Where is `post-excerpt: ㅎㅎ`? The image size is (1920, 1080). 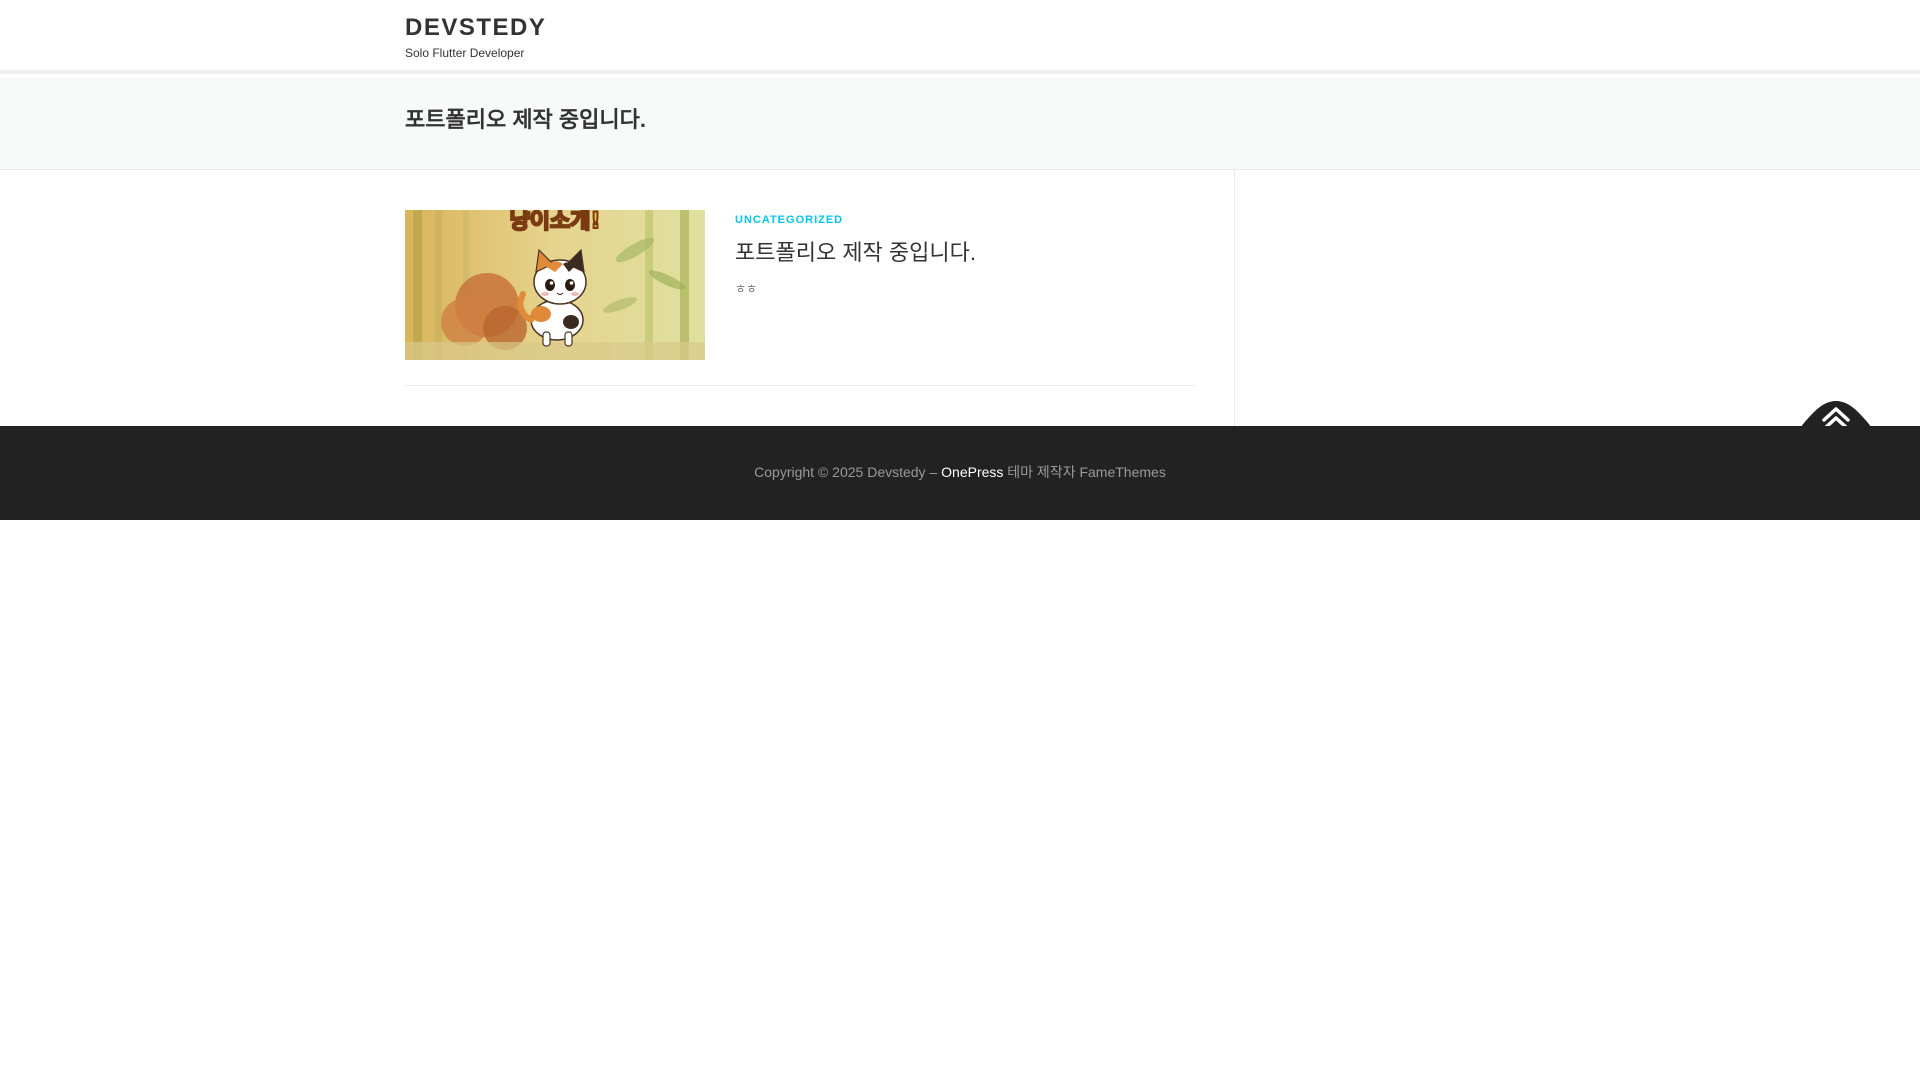
post-excerpt: ㅎㅎ is located at coordinates (746, 289).